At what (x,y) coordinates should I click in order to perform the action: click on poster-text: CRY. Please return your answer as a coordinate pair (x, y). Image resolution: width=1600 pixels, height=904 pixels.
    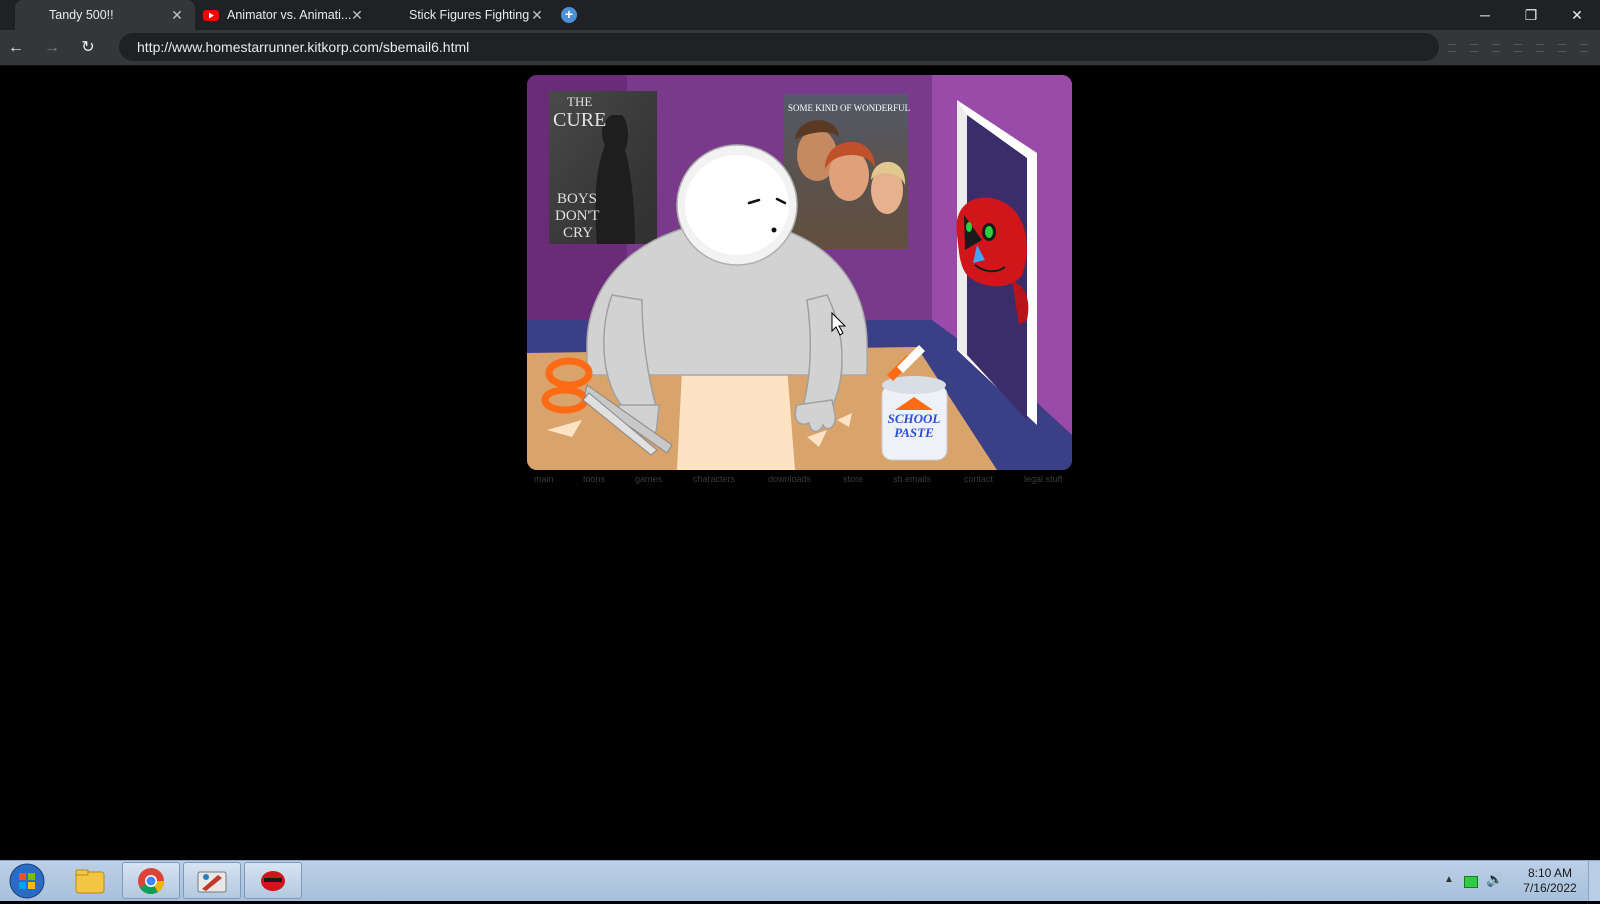
    Looking at the image, I should click on (578, 233).